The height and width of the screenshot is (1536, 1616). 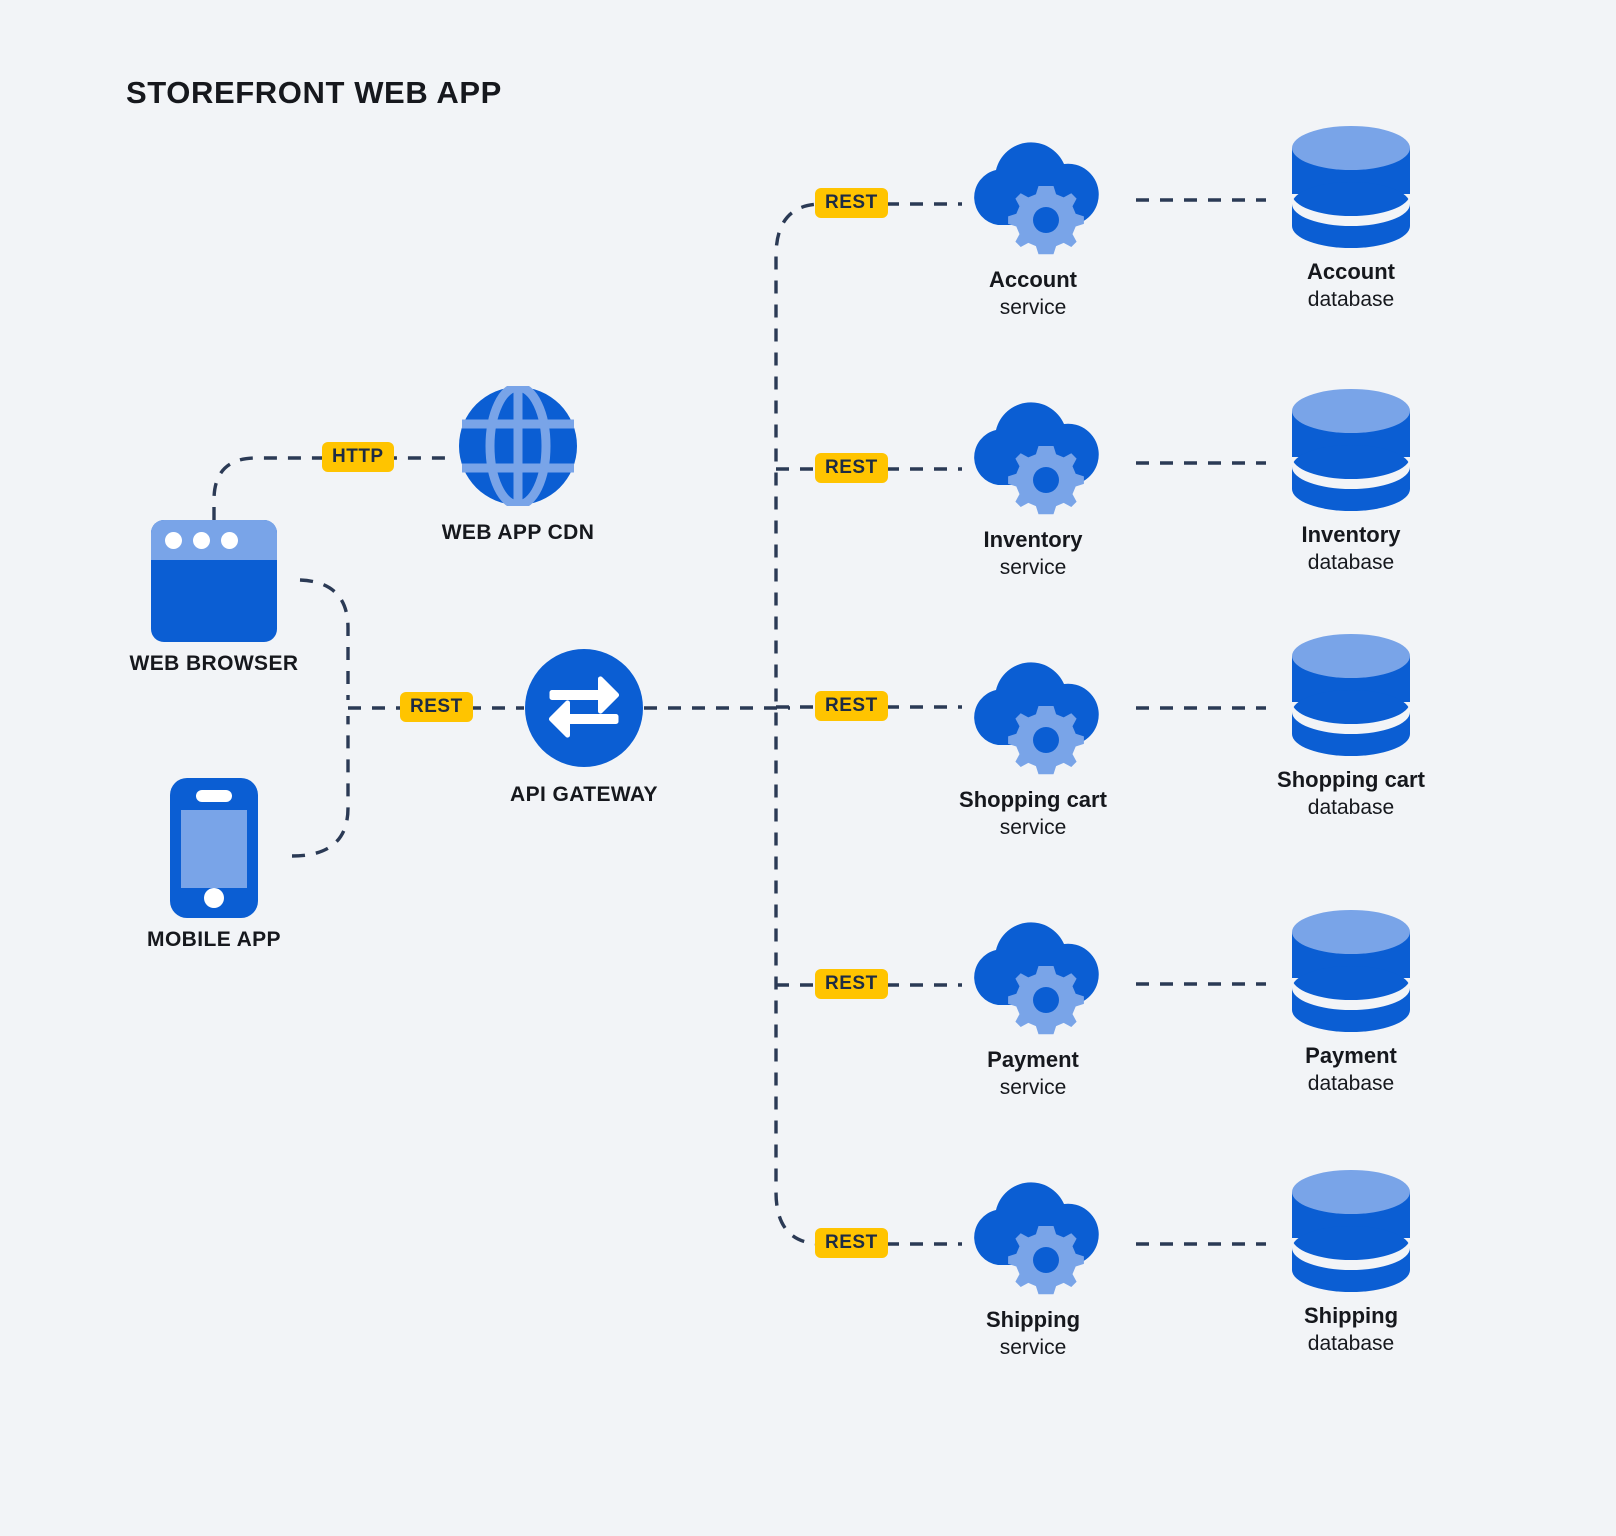 I want to click on node-service-account: Account service, so click(x=1033, y=226).